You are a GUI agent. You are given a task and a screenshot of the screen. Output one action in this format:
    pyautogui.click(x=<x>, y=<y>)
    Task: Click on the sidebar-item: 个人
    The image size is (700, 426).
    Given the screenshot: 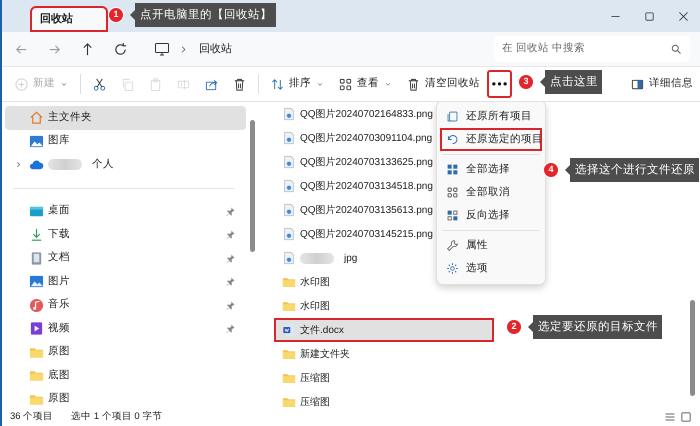 What is the action you would take?
    pyautogui.click(x=125, y=164)
    